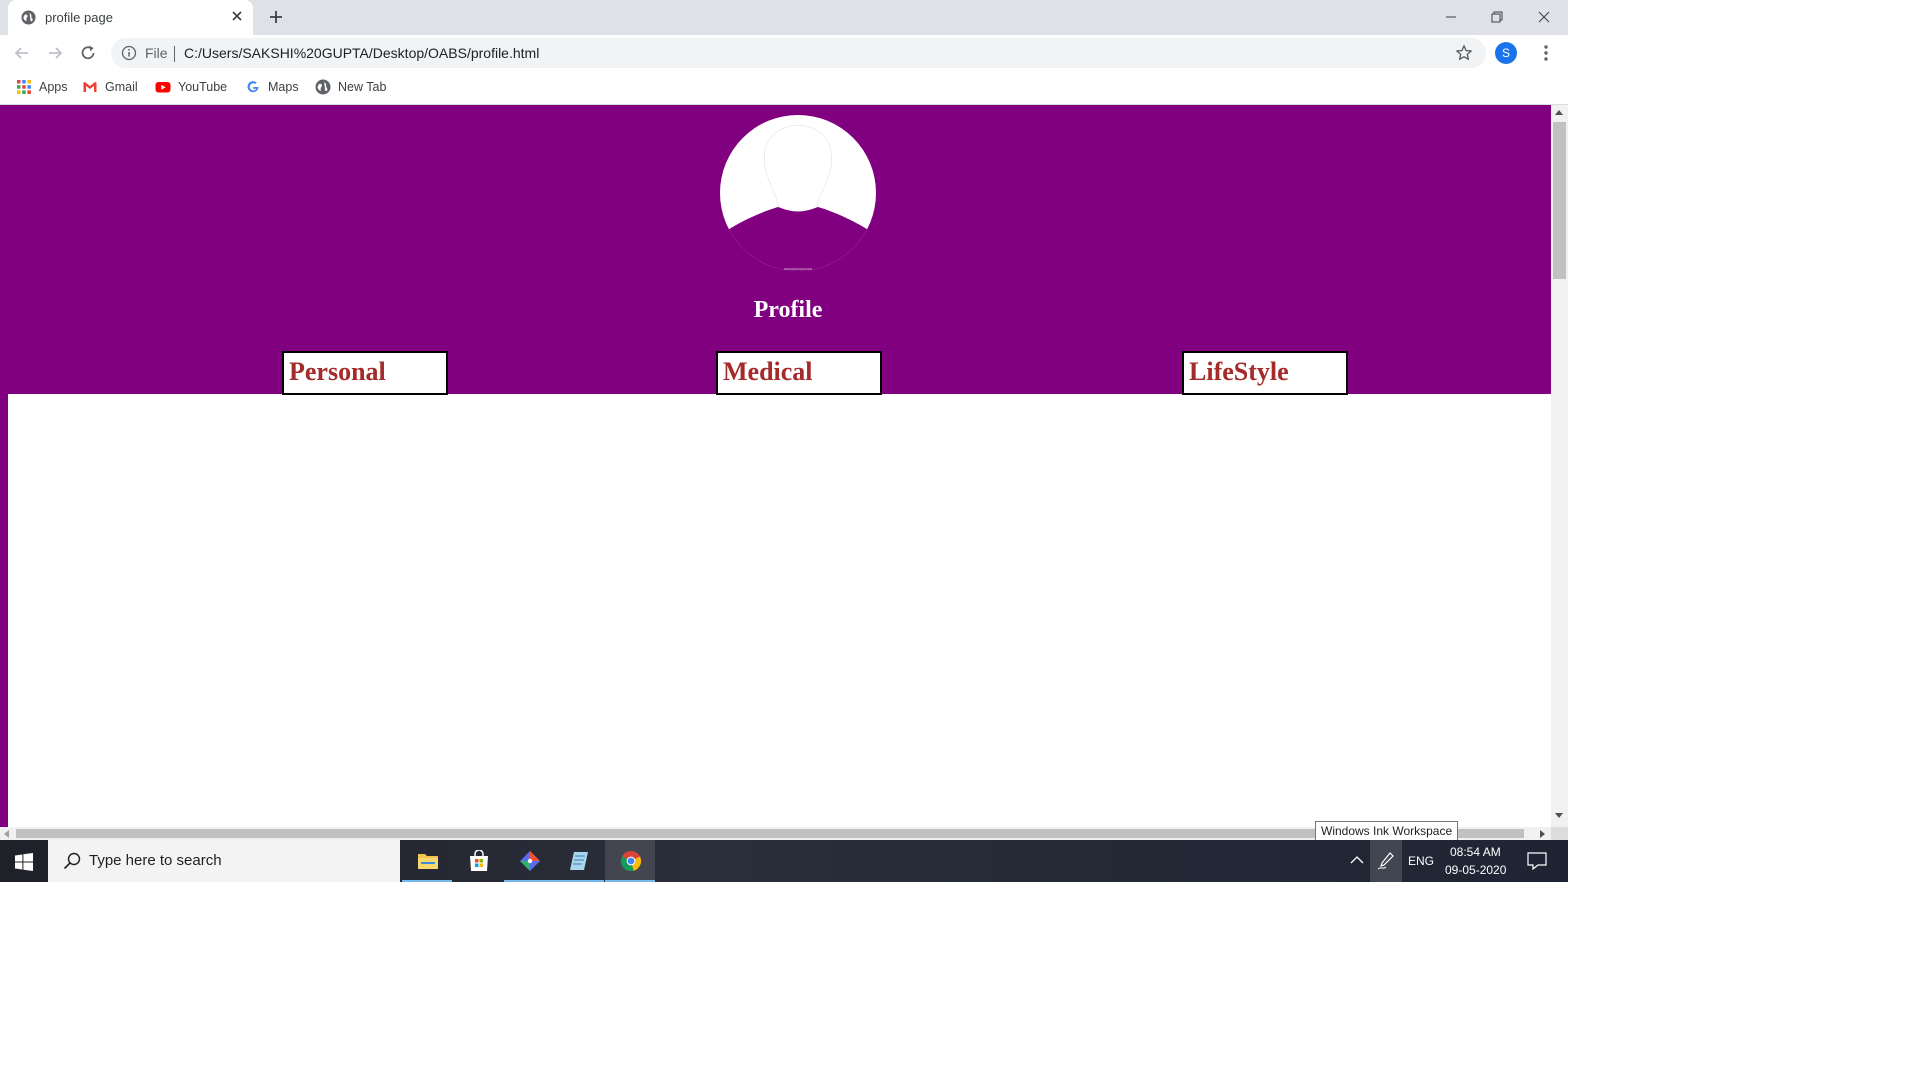 The width and height of the screenshot is (1920, 1080). I want to click on windows-ink-button, so click(1386, 861).